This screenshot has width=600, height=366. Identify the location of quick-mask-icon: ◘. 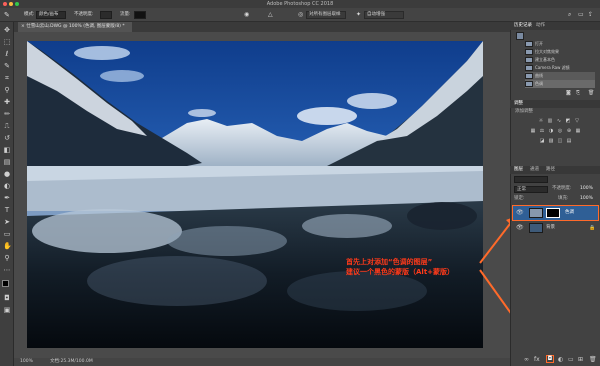
(7, 298).